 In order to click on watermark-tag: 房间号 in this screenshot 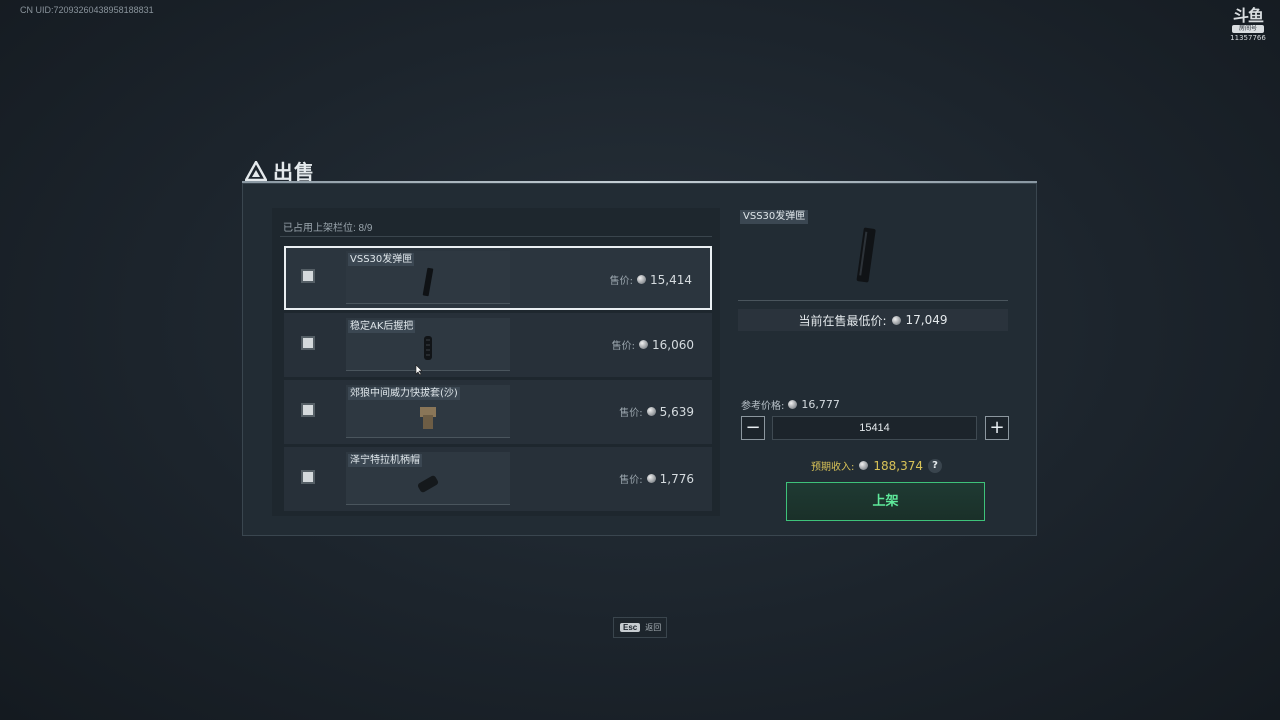, I will do `click(1248, 29)`.